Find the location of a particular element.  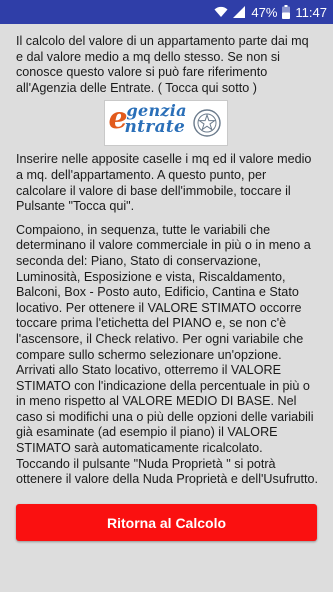

agenzia-entrate-logo-link: e genzia ntrate is located at coordinates (165, 123).